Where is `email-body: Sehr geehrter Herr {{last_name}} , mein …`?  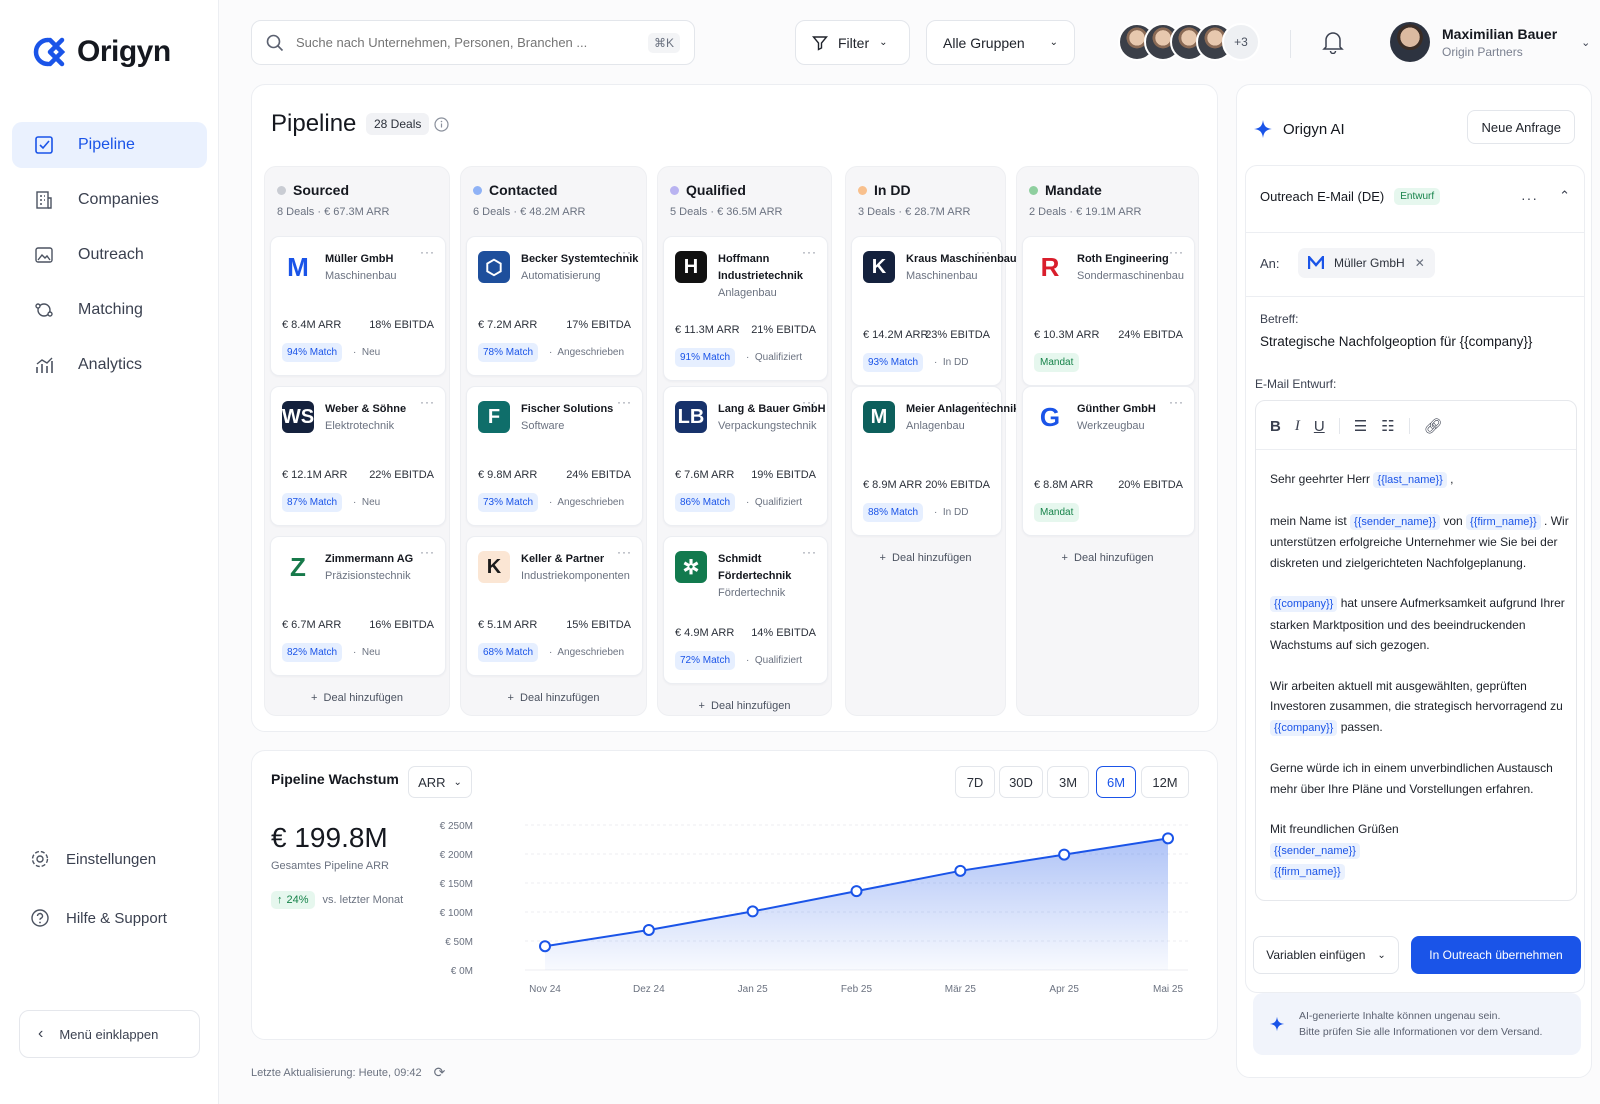 email-body: Sehr geehrter Herr {{last_name}} , mein … is located at coordinates (1420, 678).